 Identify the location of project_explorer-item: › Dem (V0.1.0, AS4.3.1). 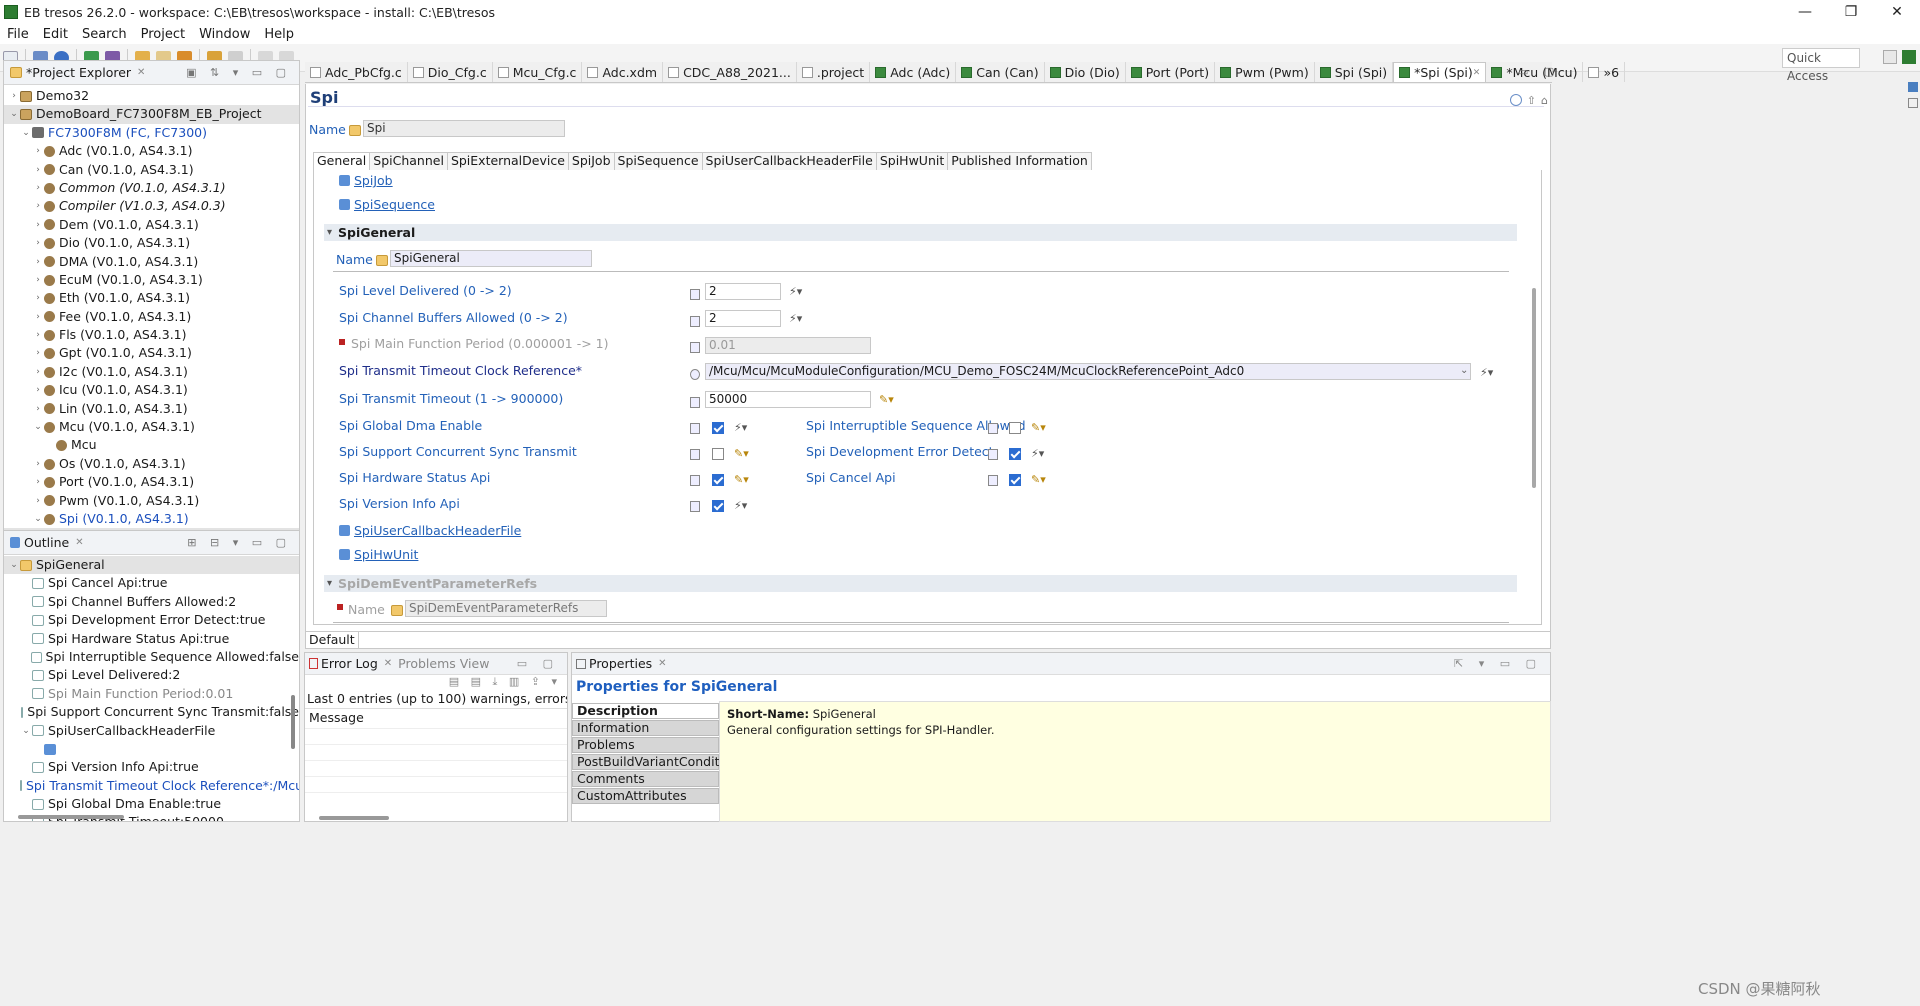
(151, 225).